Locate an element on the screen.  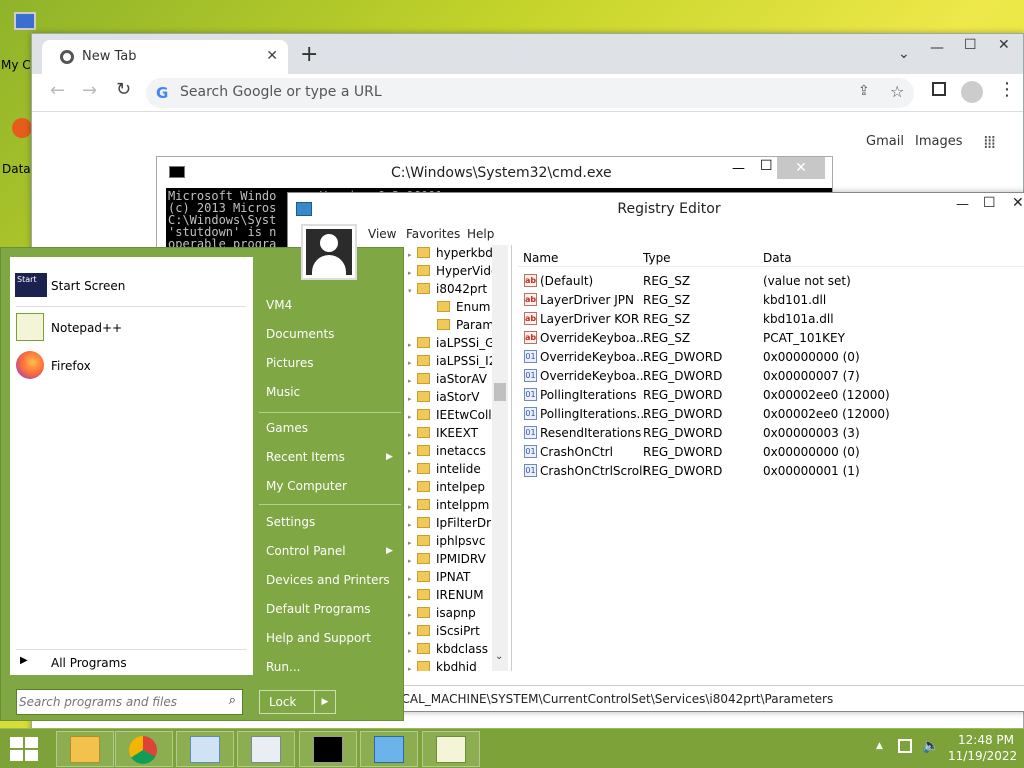
menu-favorites: Favorites is located at coordinates (433, 234).